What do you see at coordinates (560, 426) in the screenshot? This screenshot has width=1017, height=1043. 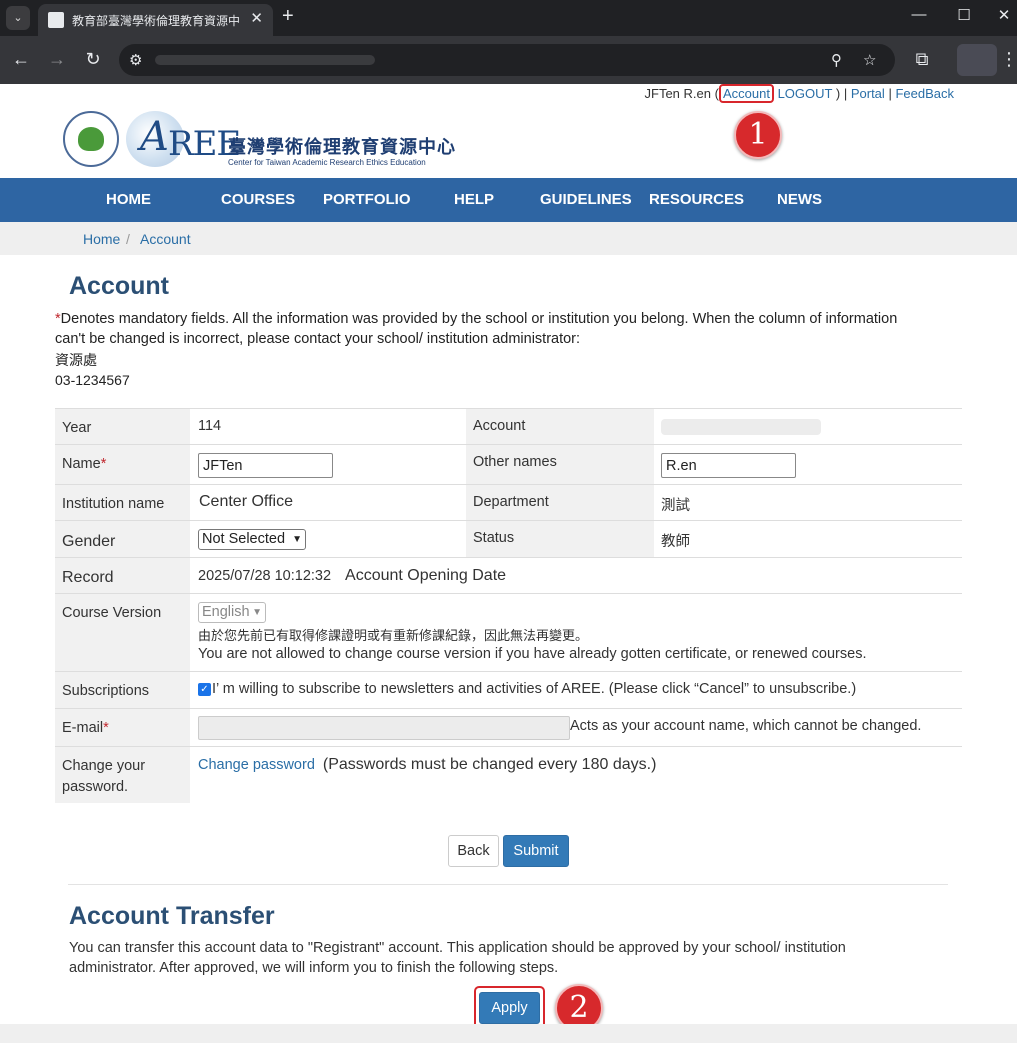 I see `account-label: Account` at bounding box center [560, 426].